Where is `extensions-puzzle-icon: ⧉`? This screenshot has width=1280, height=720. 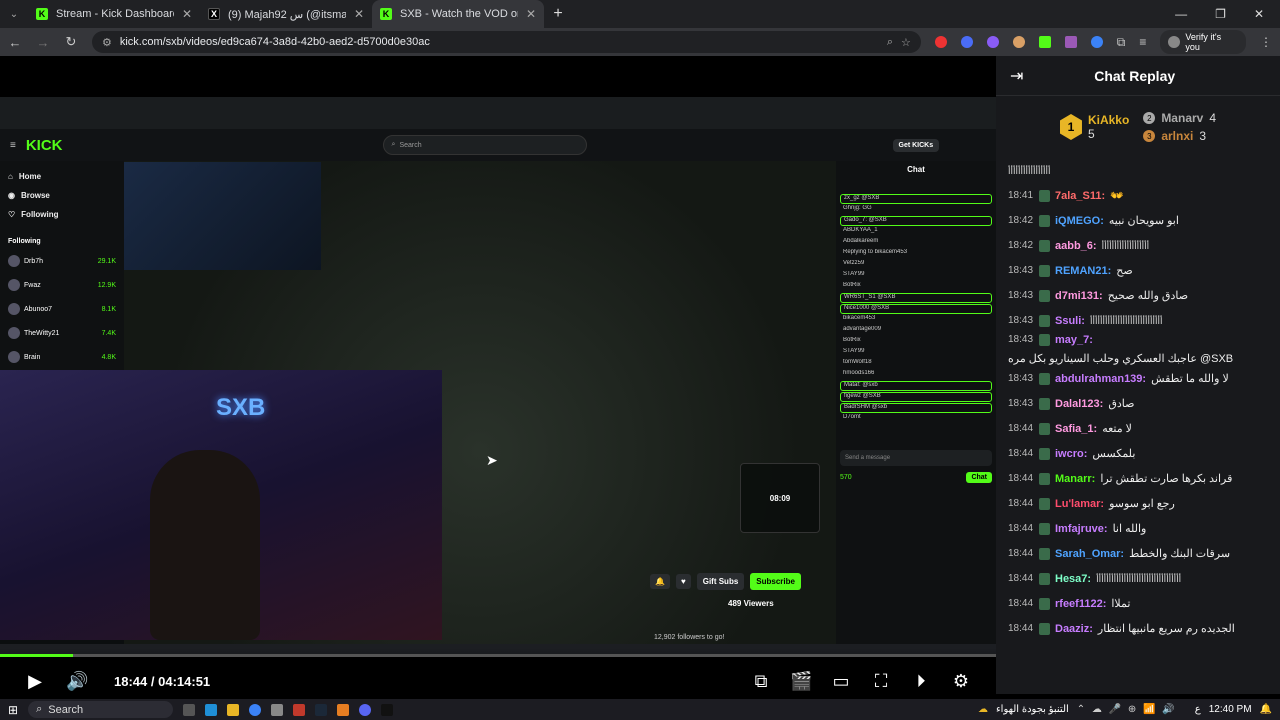 extensions-puzzle-icon: ⧉ is located at coordinates (1121, 42).